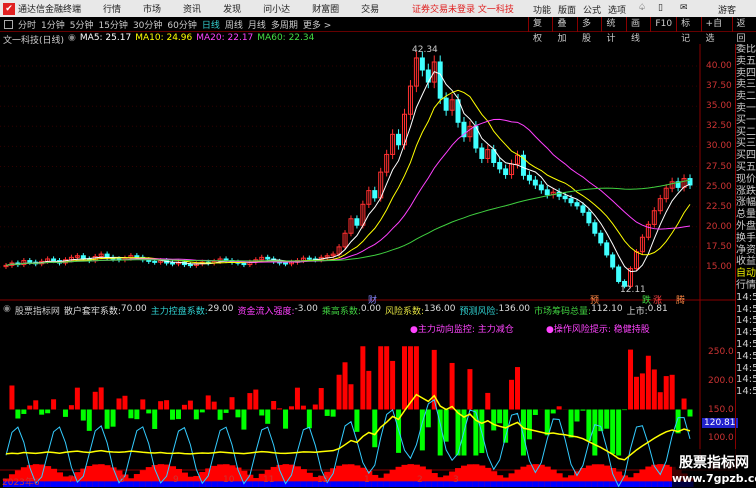 Image resolution: width=756 pixels, height=488 pixels. Describe the element at coordinates (680, 299) in the screenshot. I see `event-teng: 腾` at that location.